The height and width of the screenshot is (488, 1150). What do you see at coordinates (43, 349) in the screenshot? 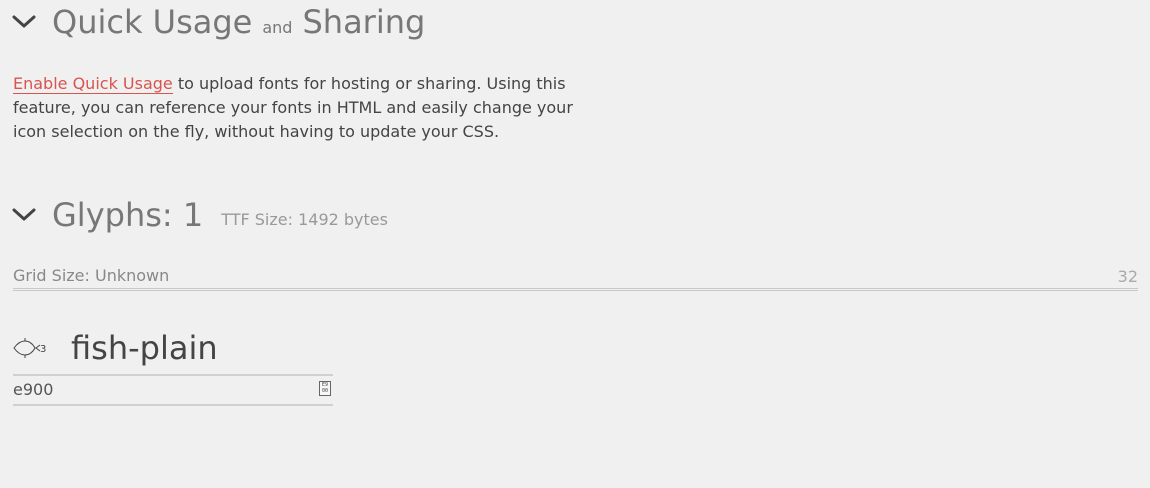
I see `svg-text: 3` at bounding box center [43, 349].